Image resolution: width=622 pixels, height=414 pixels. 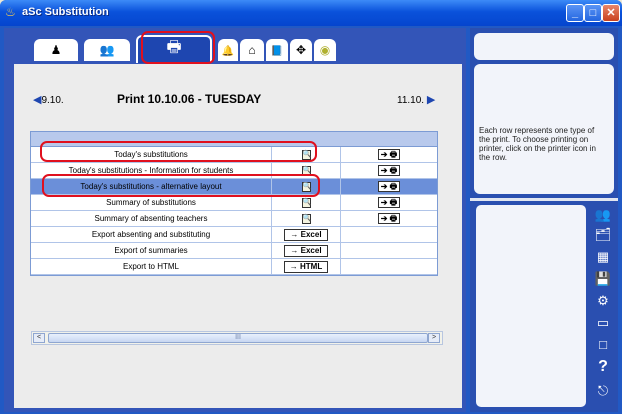 I want to click on export-html-button: → HTML, so click(x=306, y=267).